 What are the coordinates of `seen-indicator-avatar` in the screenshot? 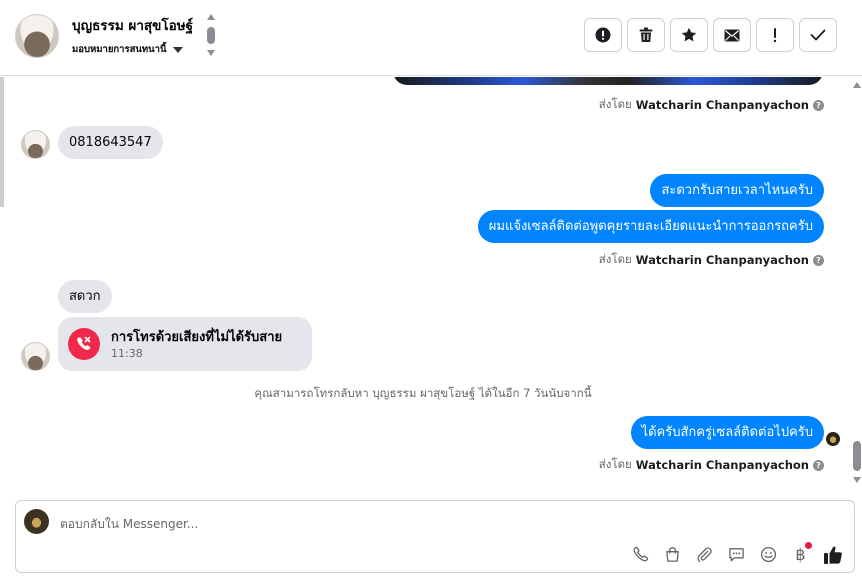 It's located at (833, 439).